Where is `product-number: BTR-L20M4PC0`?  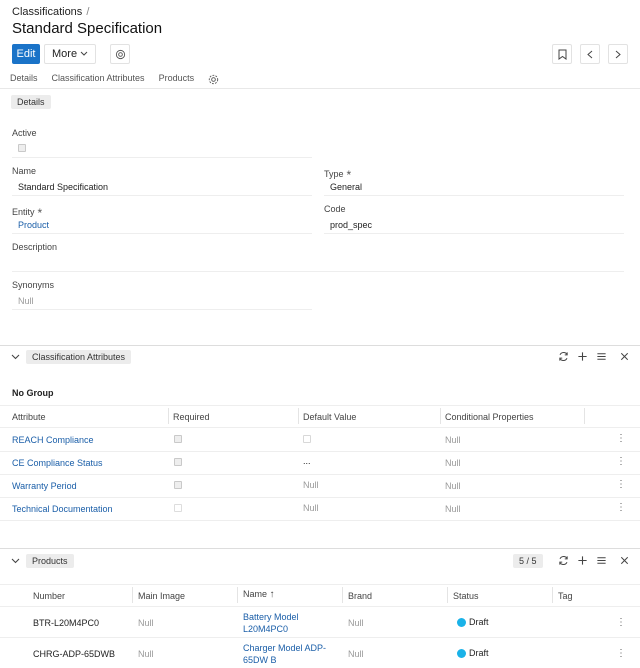
product-number: BTR-L20M4PC0 is located at coordinates (66, 623).